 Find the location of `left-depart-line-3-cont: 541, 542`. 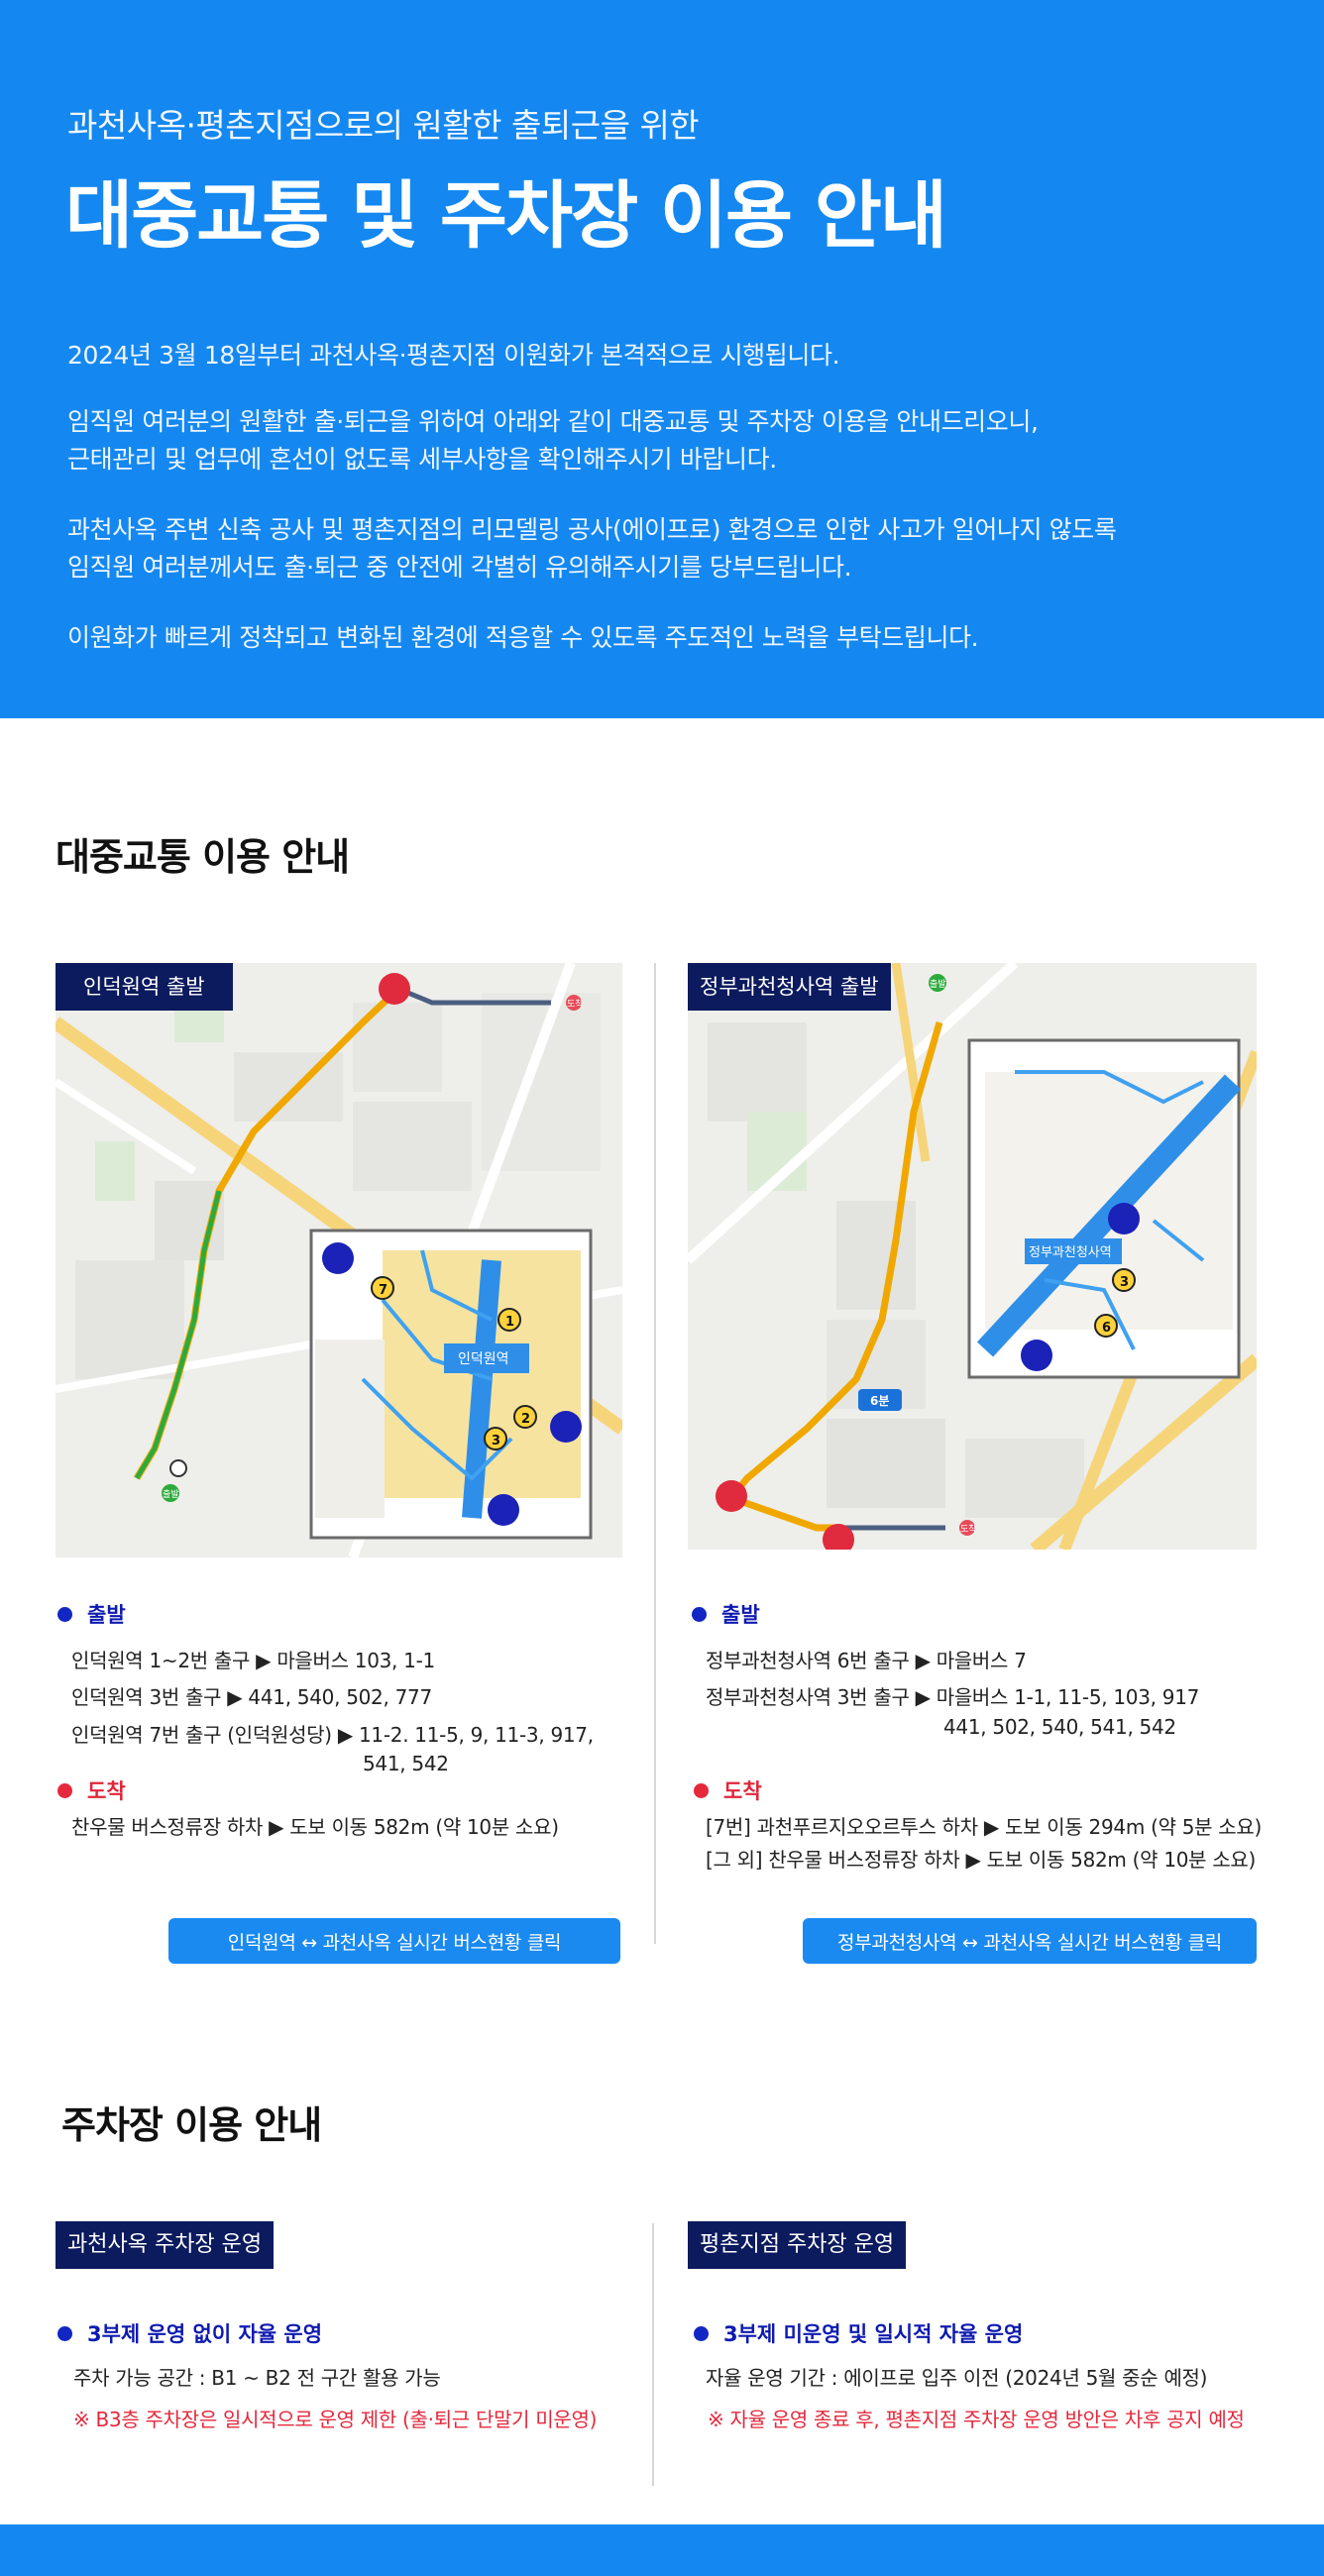

left-depart-line-3-cont: 541, 542 is located at coordinates (406, 1764).